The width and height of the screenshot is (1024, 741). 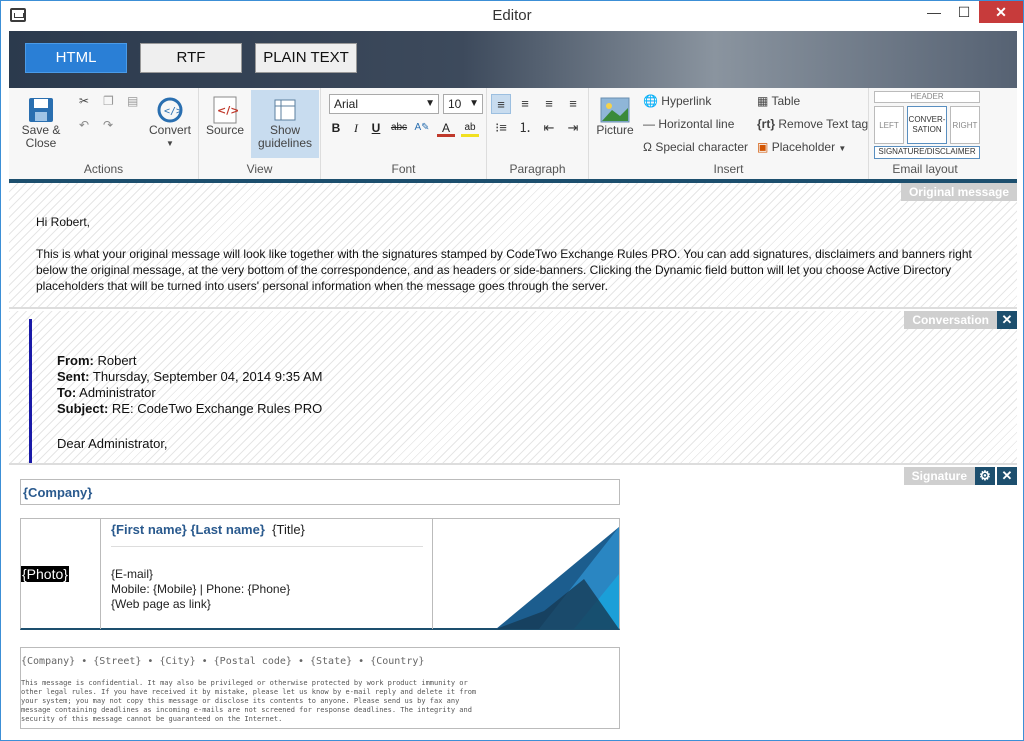 What do you see at coordinates (306, 58) in the screenshot?
I see `mode-plain-text-button: PLAIN TEXT` at bounding box center [306, 58].